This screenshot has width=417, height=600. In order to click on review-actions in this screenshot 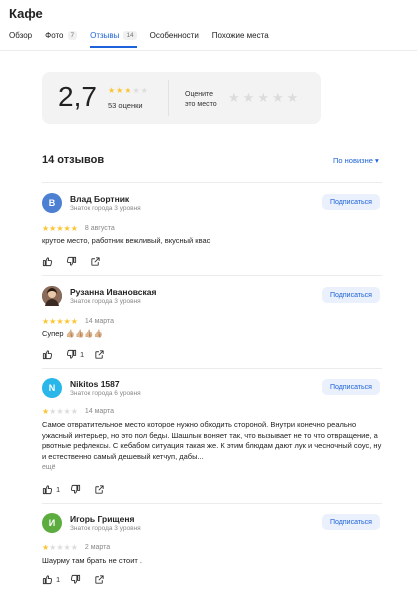, I will do `click(71, 261)`.